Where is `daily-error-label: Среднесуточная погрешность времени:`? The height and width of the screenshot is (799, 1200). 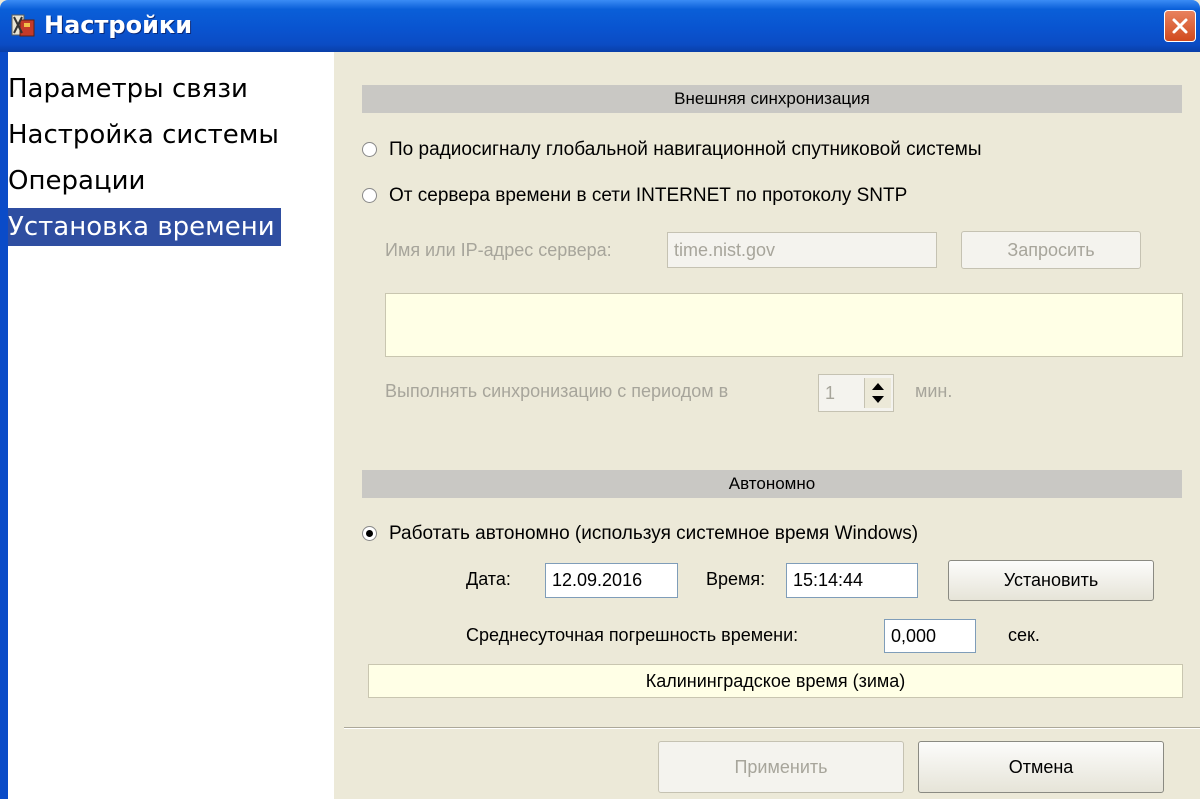
daily-error-label: Среднесуточная погрешность времени: is located at coordinates (632, 635).